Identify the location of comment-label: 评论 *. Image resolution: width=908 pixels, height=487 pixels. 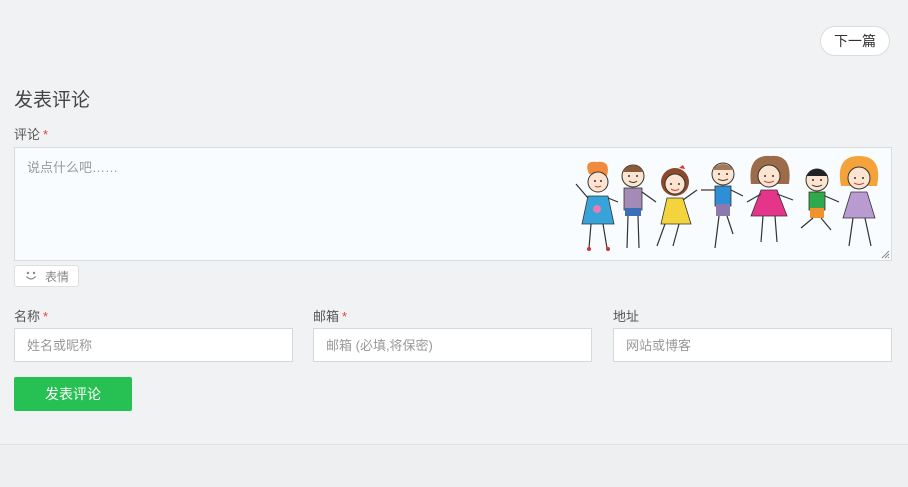
(31, 133).